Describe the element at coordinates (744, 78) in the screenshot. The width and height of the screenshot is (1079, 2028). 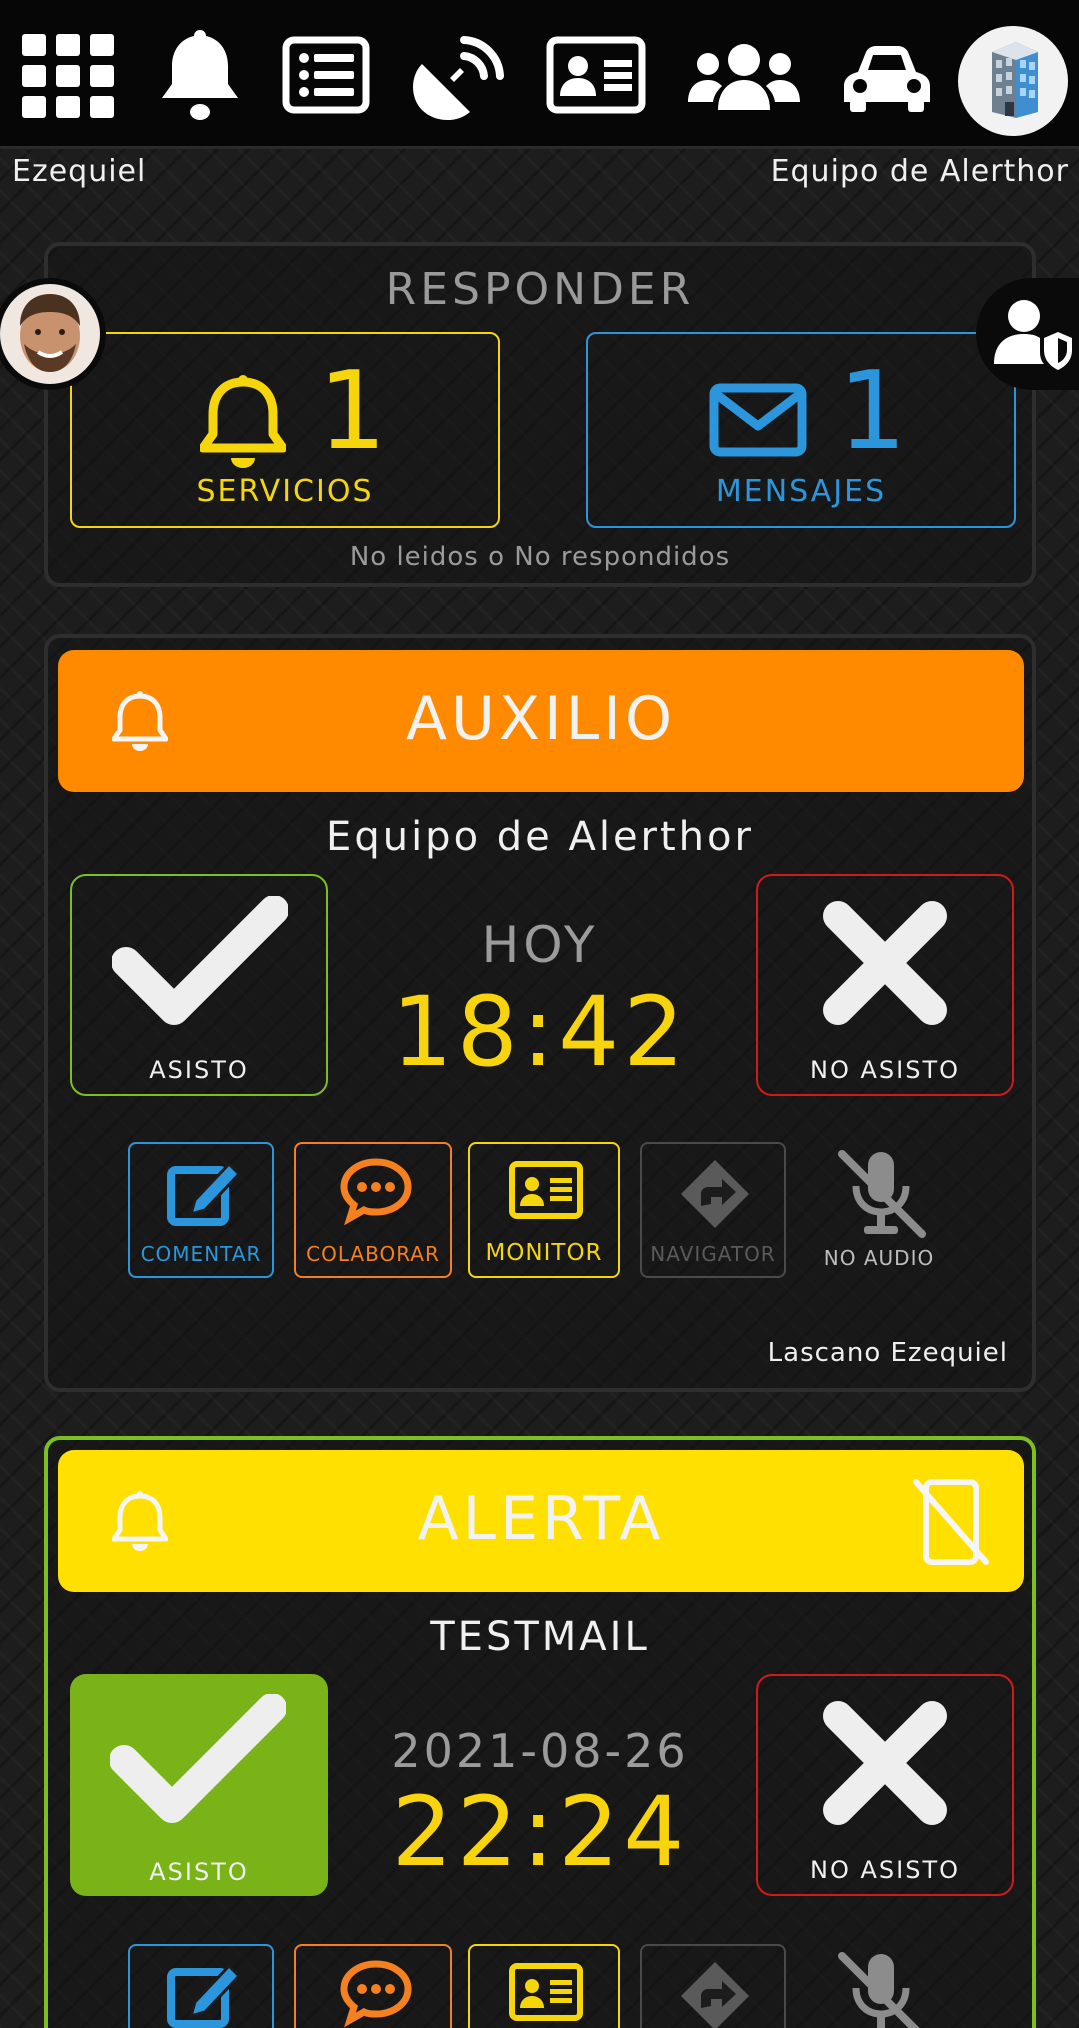
I see `users-icon` at that location.